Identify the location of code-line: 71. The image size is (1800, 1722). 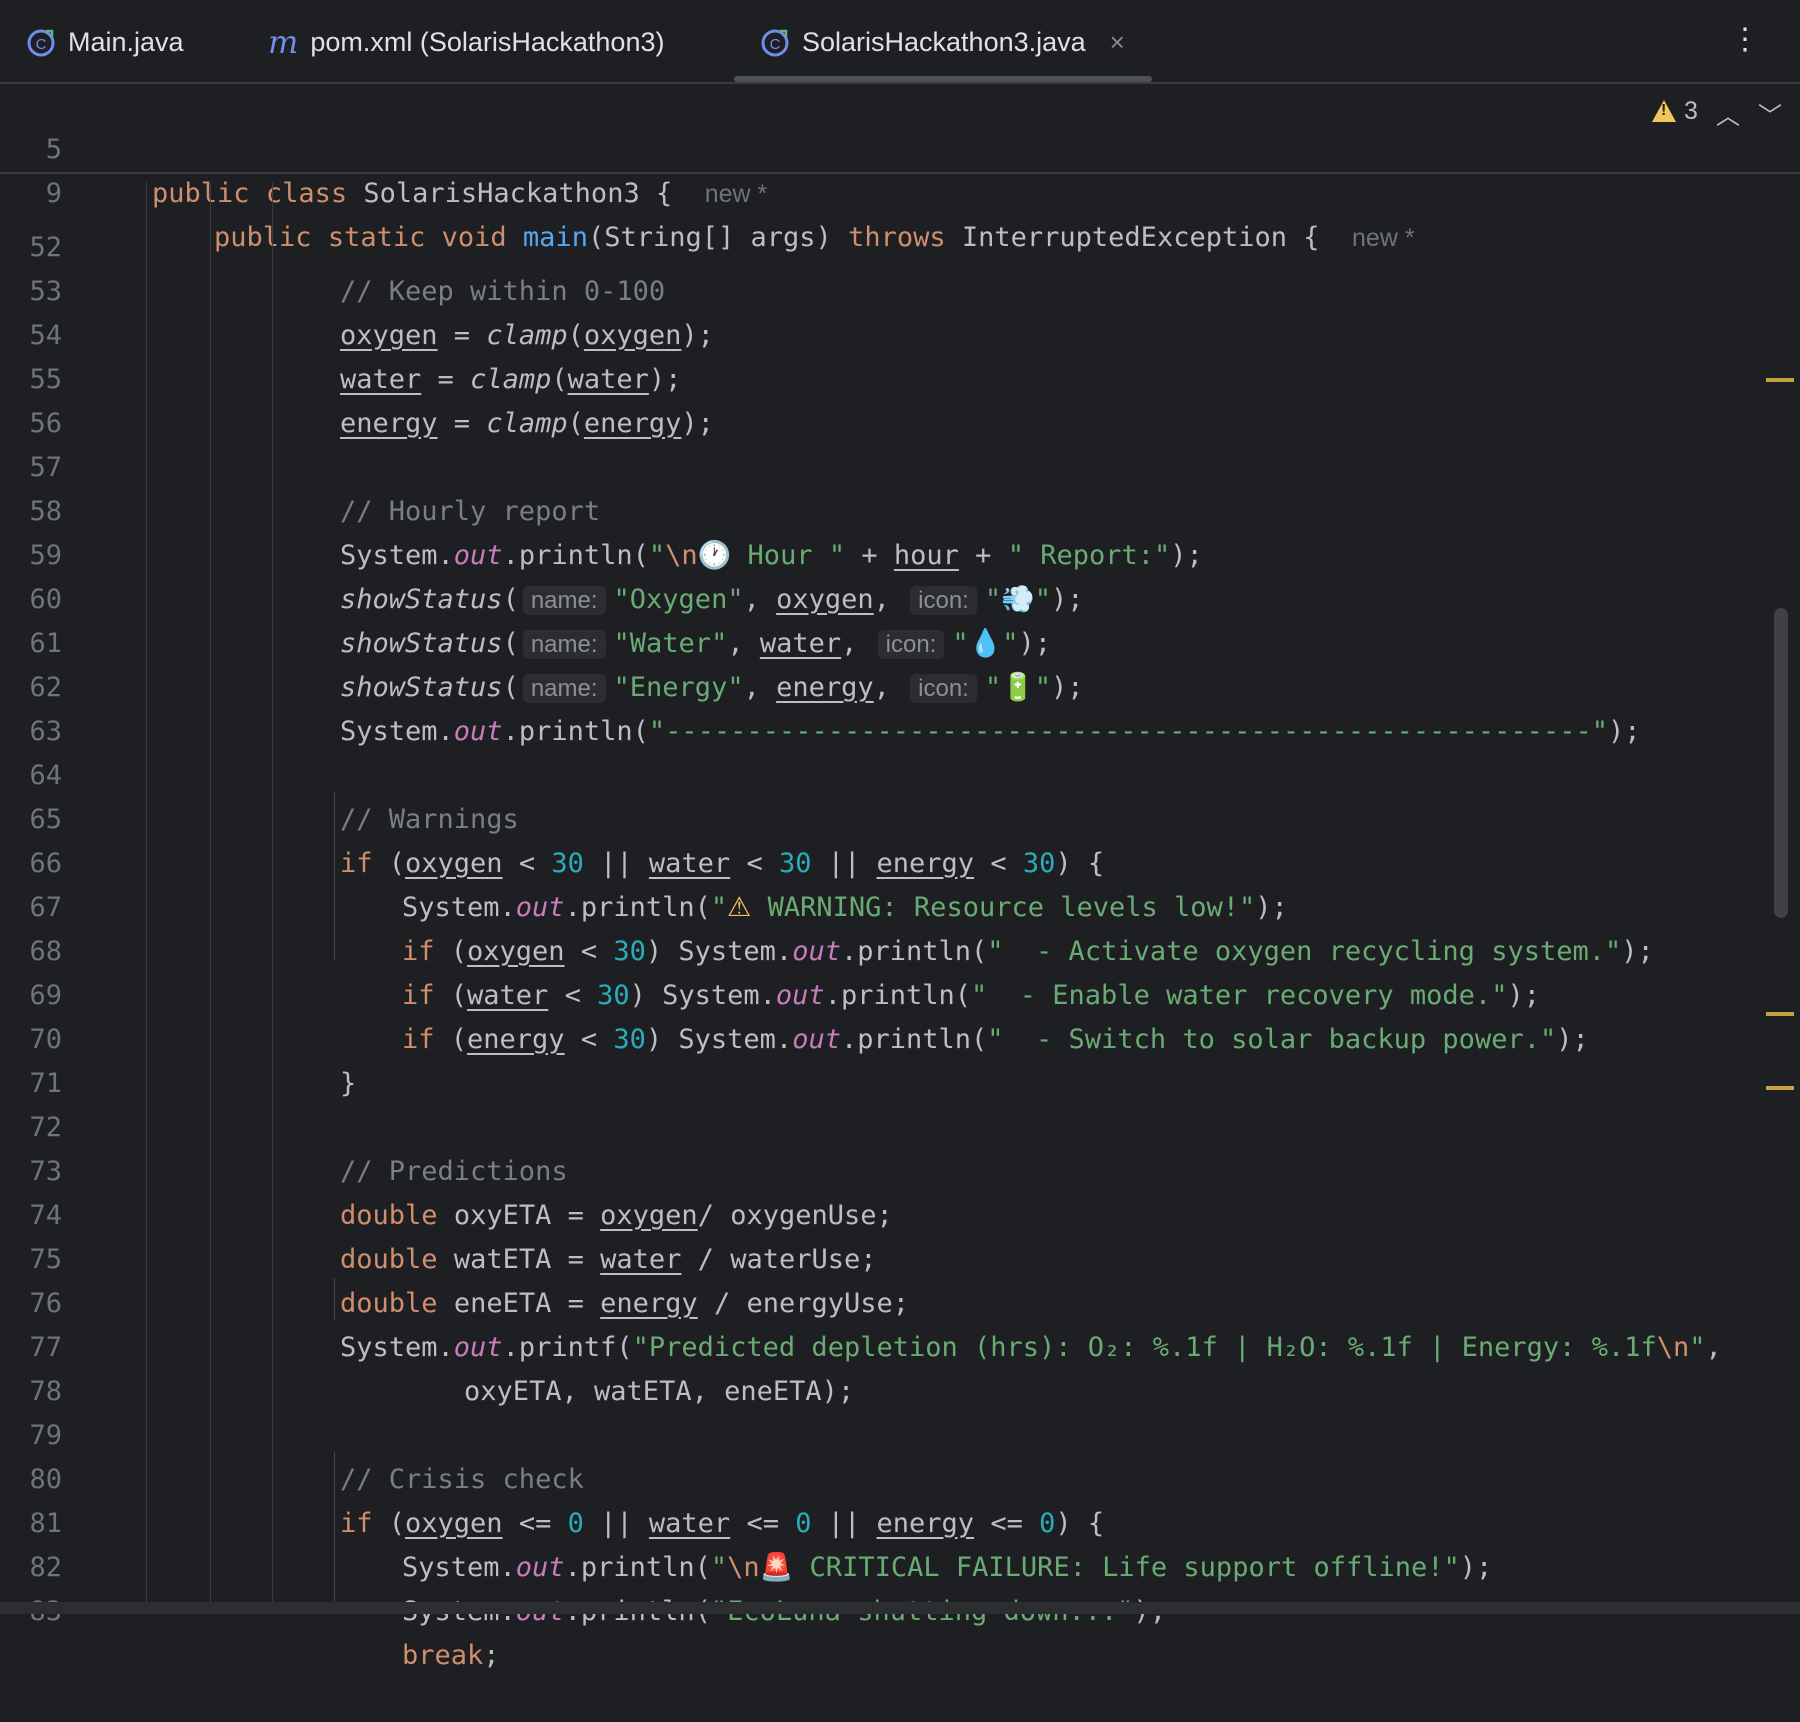
(880, 1058).